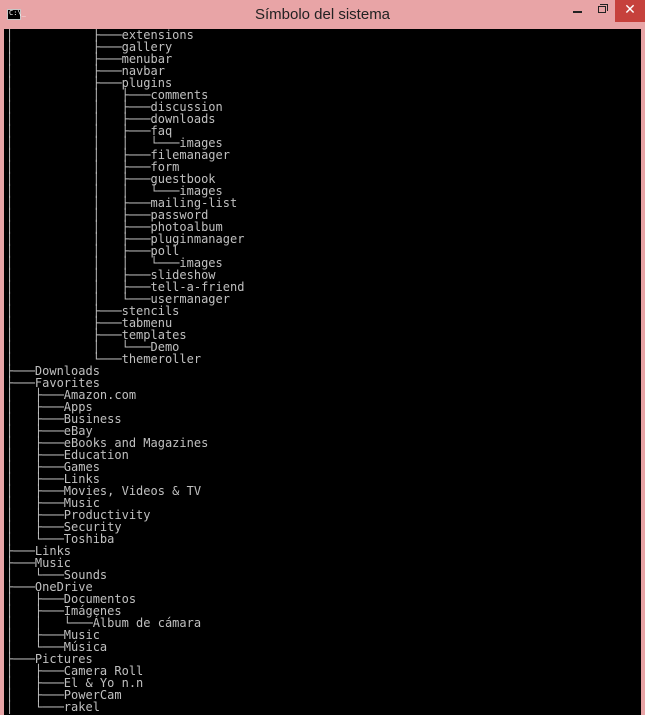 This screenshot has height=715, width=645. I want to click on minimize-icon, so click(577, 12).